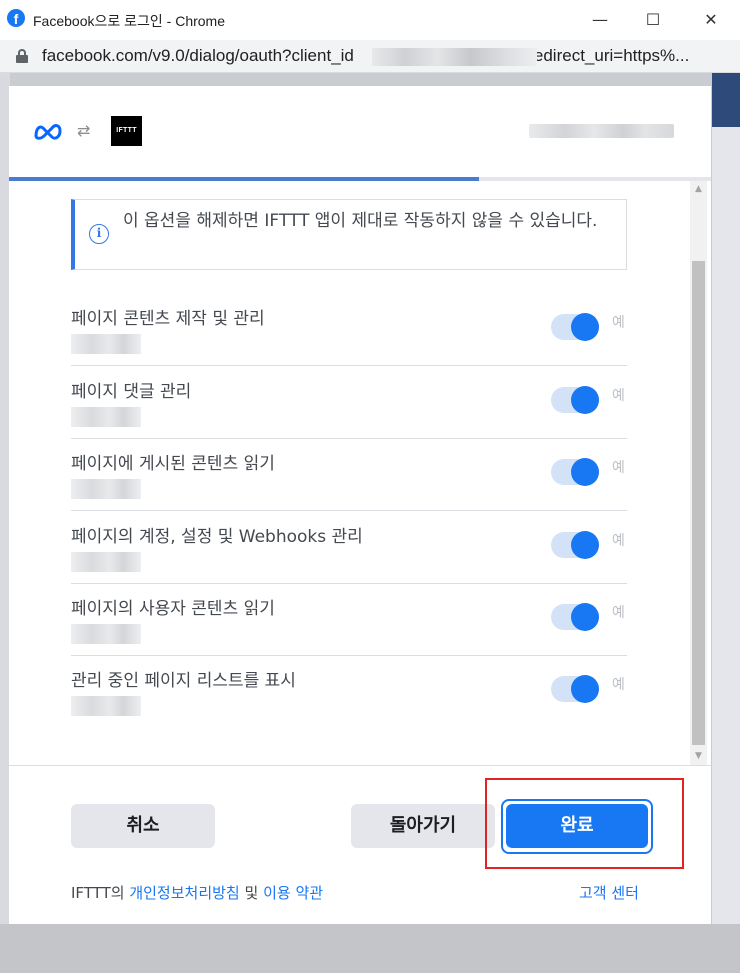 The image size is (740, 973). I want to click on meta-logo-icon, so click(48, 132).